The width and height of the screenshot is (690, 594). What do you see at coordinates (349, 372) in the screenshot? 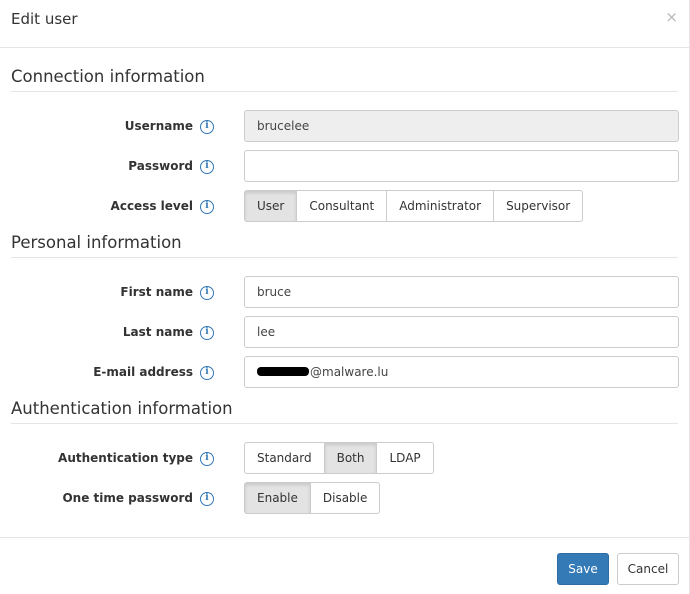
I see `email-value: @malware.lu` at bounding box center [349, 372].